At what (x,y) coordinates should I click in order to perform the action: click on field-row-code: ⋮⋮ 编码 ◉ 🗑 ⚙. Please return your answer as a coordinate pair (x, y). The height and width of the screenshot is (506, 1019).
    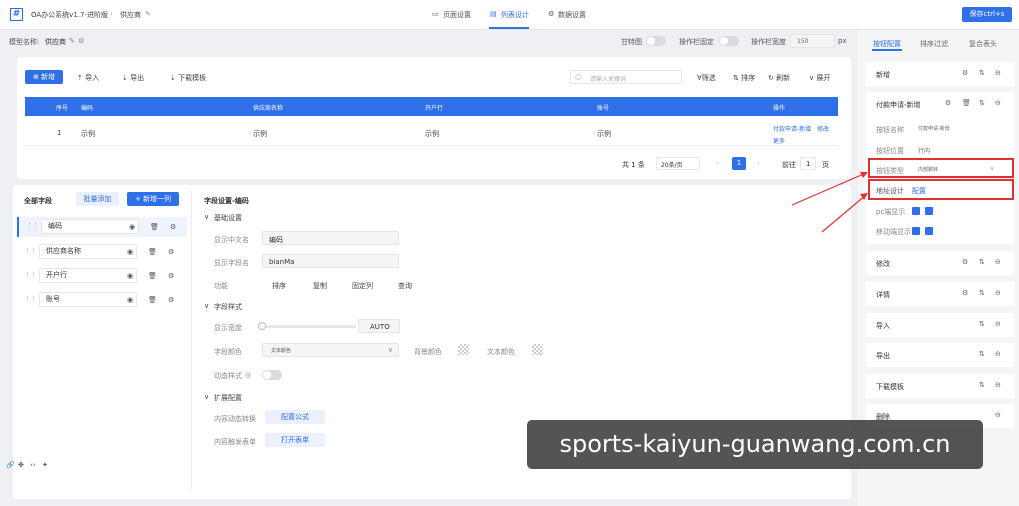
    Looking at the image, I should click on (102, 227).